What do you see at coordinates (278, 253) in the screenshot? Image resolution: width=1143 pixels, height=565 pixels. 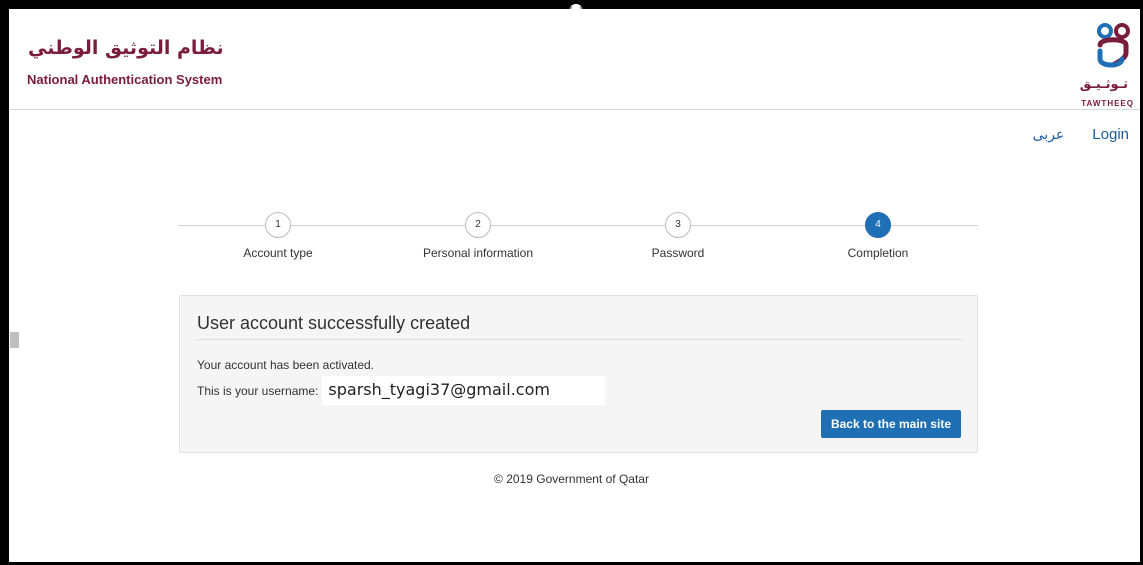 I see `step-label: Account type` at bounding box center [278, 253].